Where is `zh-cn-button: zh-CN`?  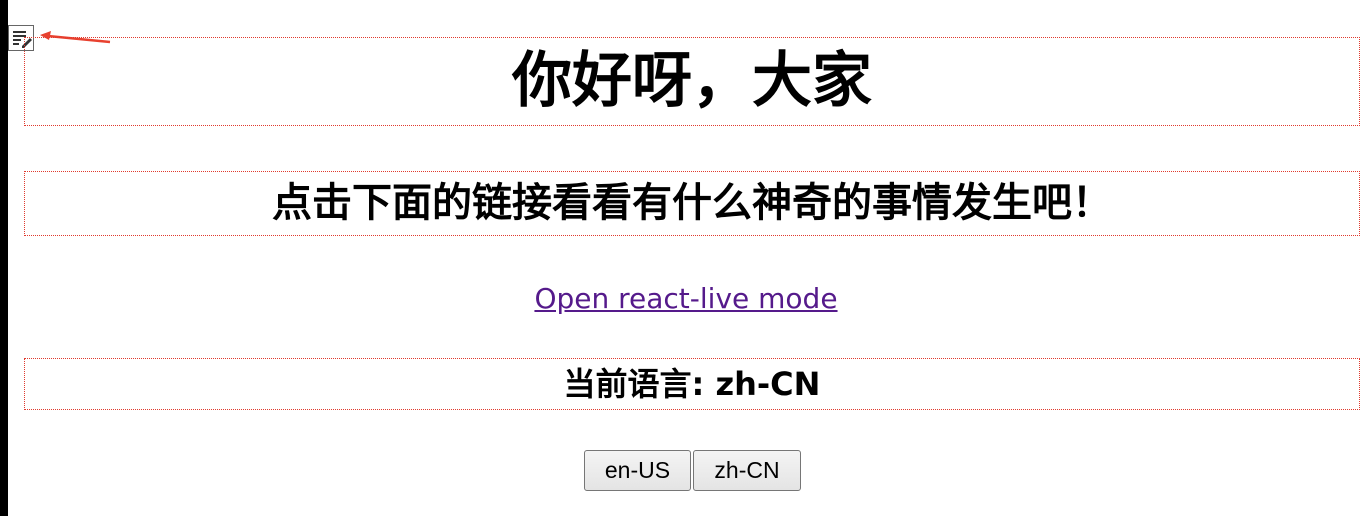 zh-cn-button: zh-CN is located at coordinates (747, 470).